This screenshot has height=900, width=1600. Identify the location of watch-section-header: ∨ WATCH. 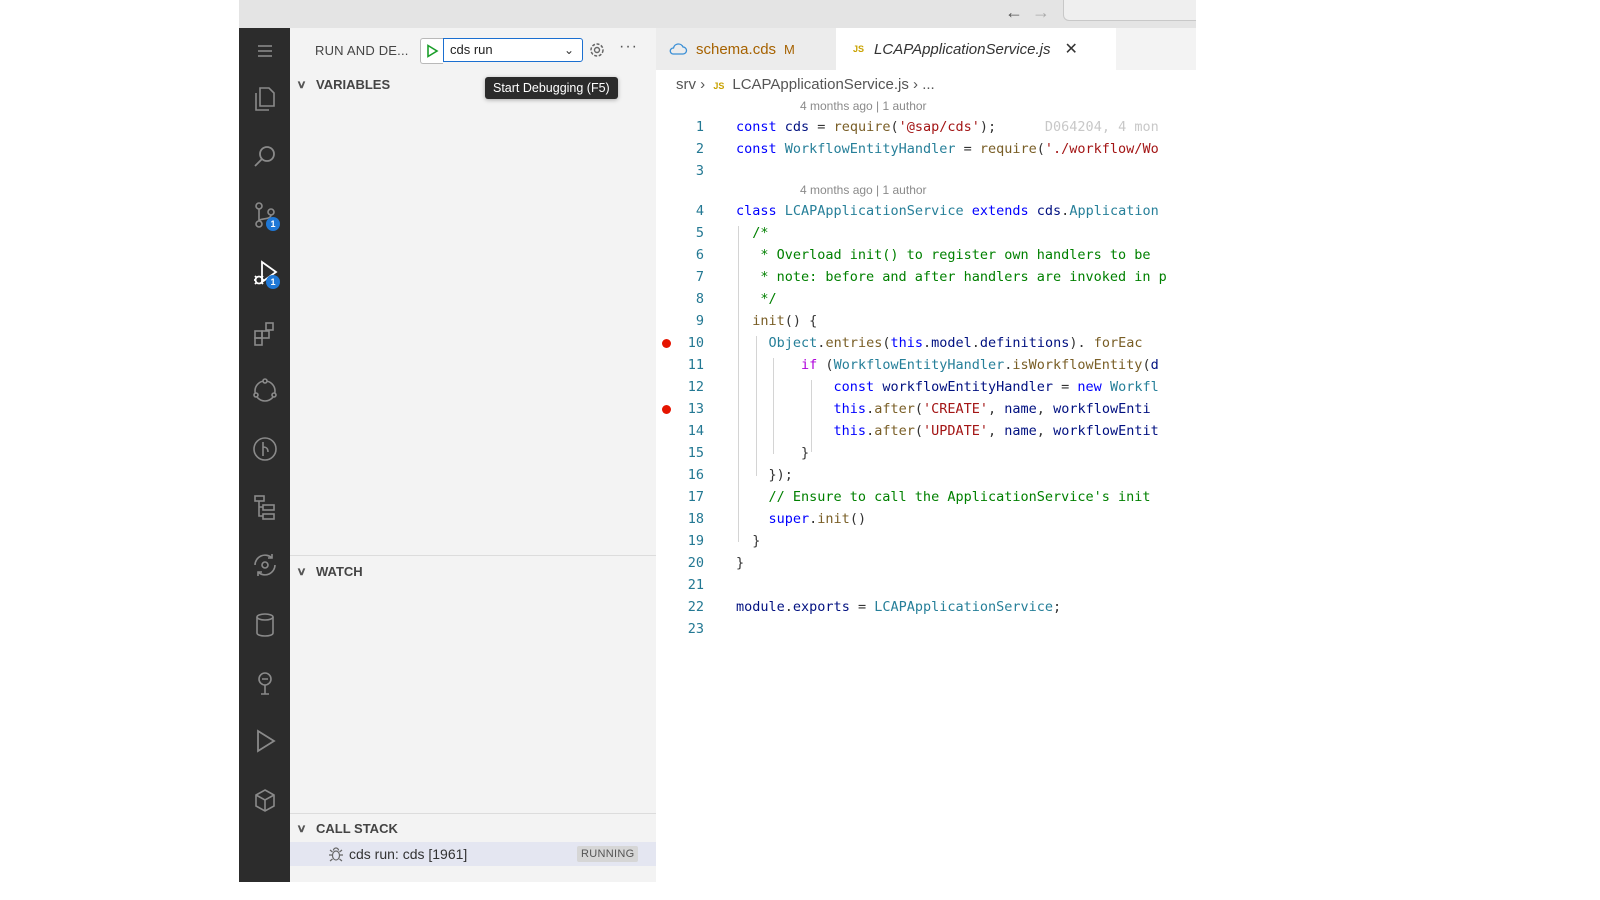
(329, 571).